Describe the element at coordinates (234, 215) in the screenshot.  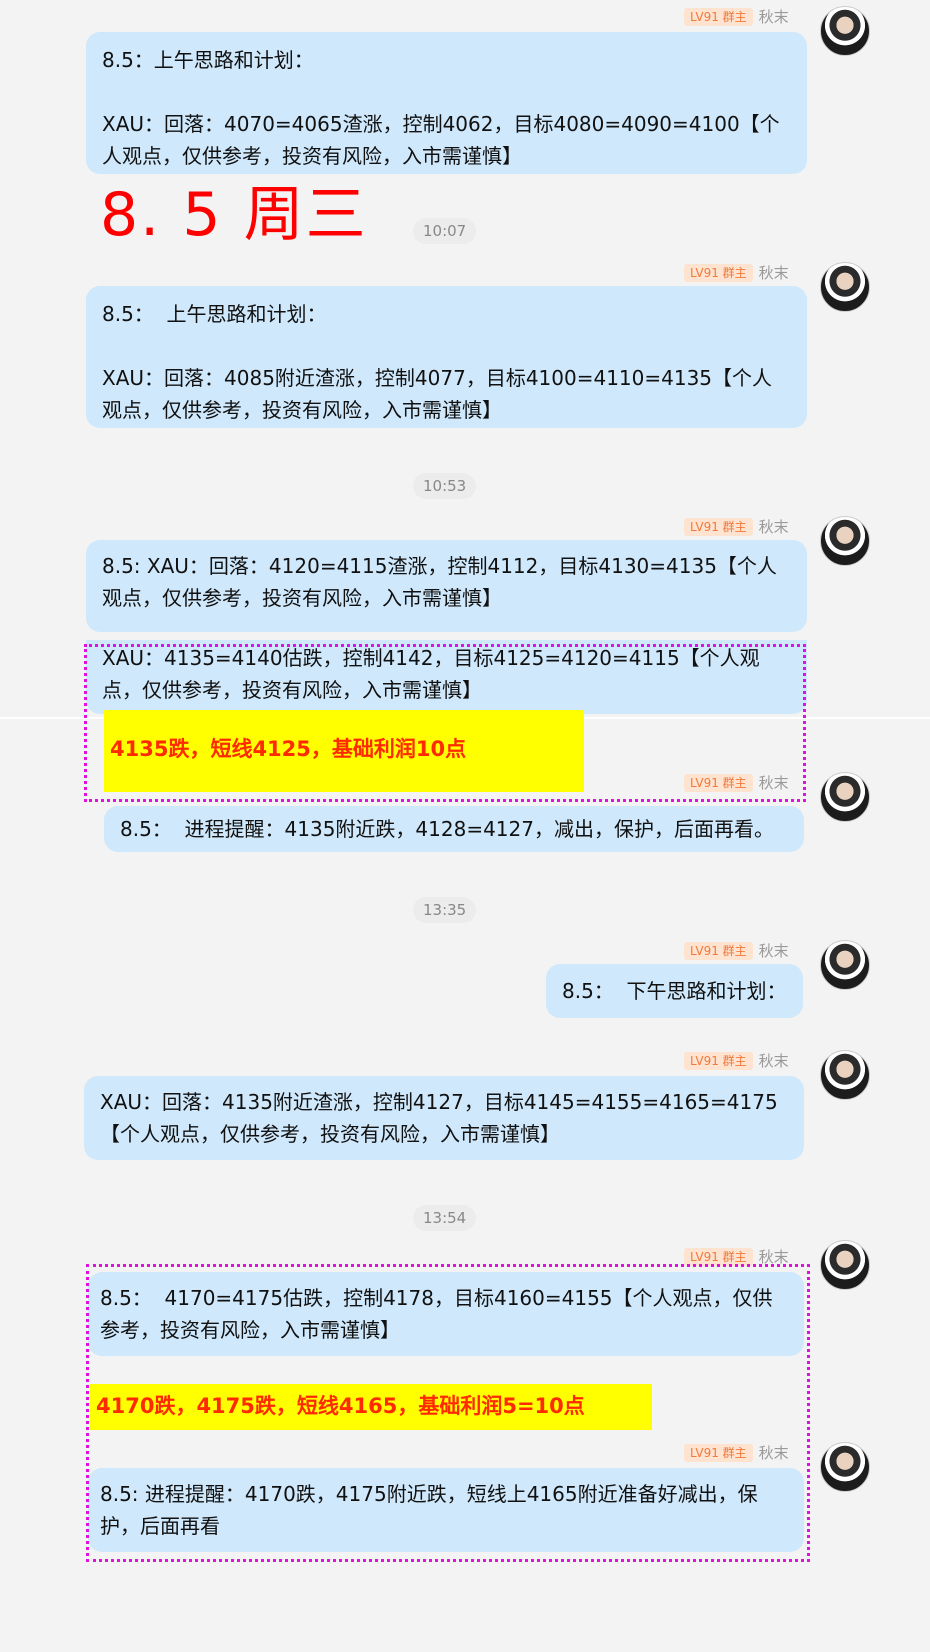
I see `date-heading: 8. 5 周三` at that location.